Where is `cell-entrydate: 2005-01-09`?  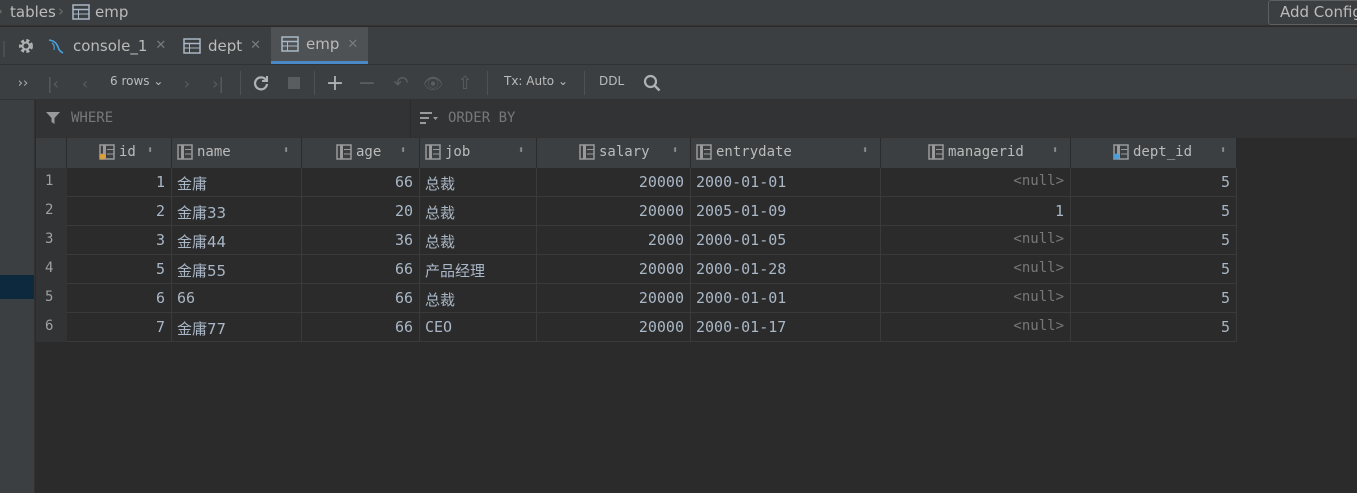 cell-entrydate: 2005-01-09 is located at coordinates (786, 211).